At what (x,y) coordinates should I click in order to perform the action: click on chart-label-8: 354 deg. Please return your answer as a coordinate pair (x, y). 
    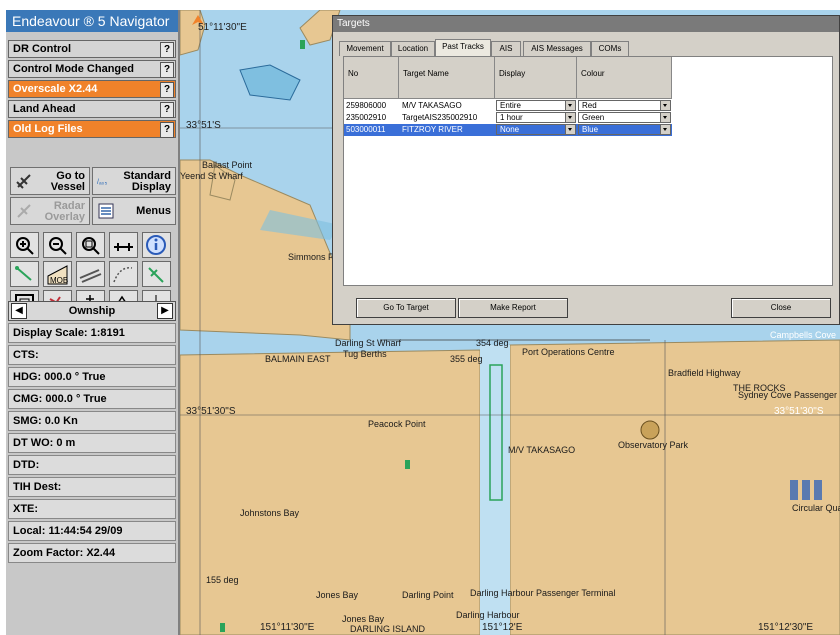
    Looking at the image, I should click on (492, 343).